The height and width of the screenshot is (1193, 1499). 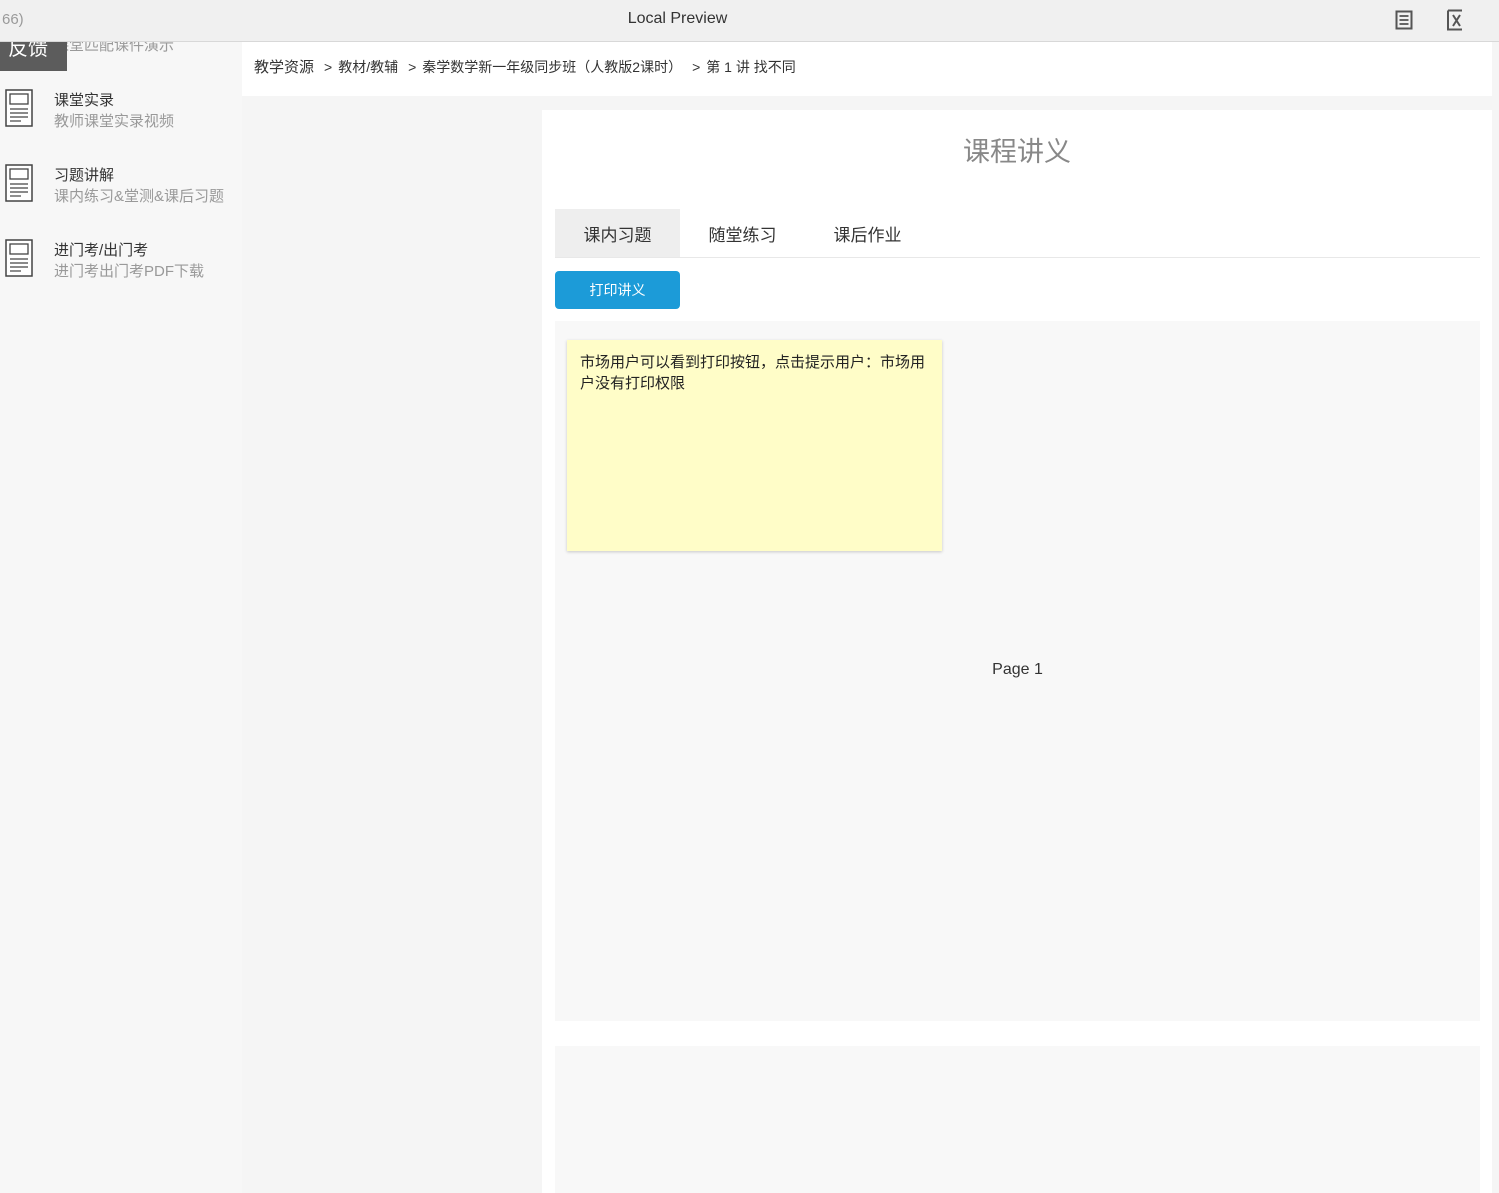 I want to click on sidebar-item-desc: 课内练习&堂测&课后习题, so click(x=139, y=196).